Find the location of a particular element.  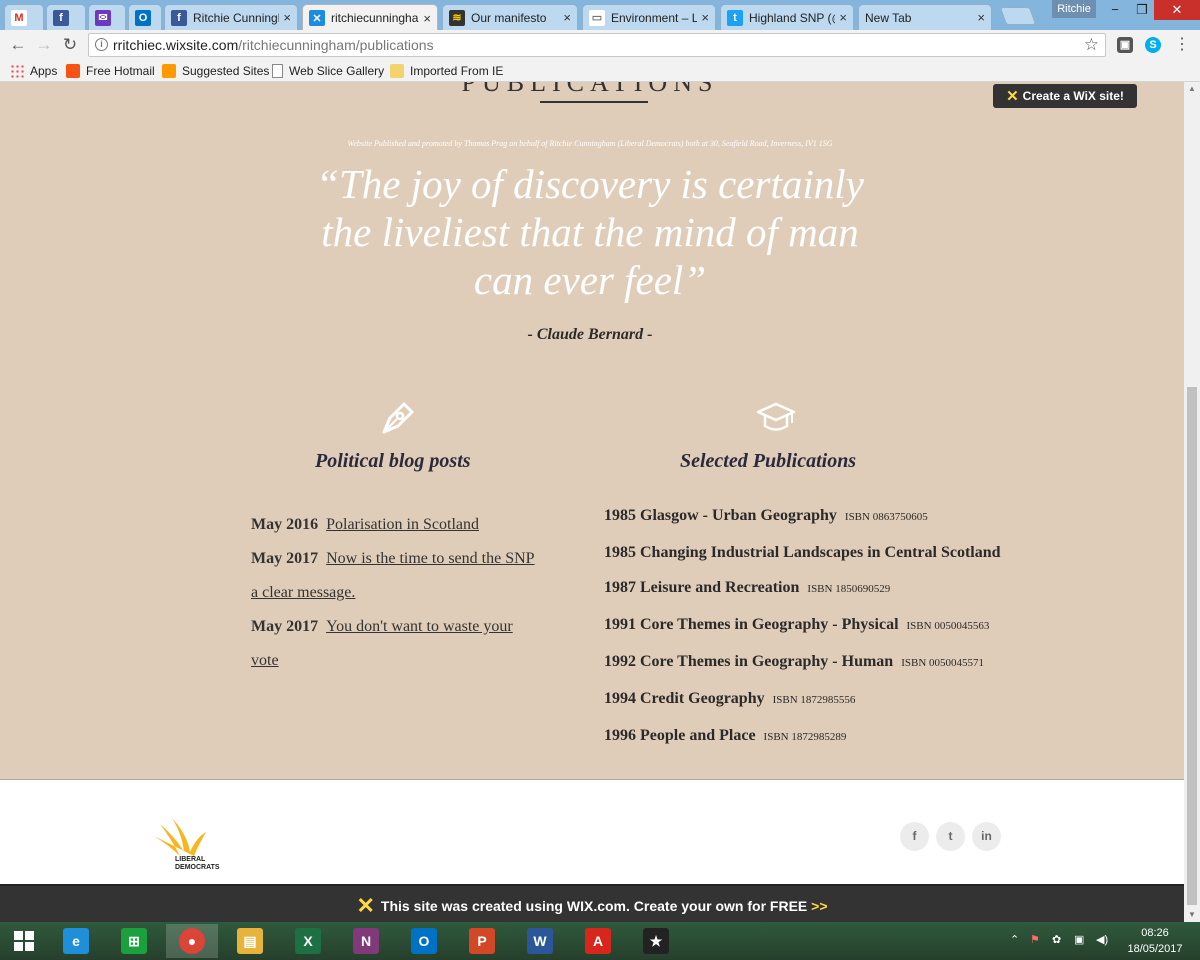

close-window-button: ✕ is located at coordinates (1177, 10).